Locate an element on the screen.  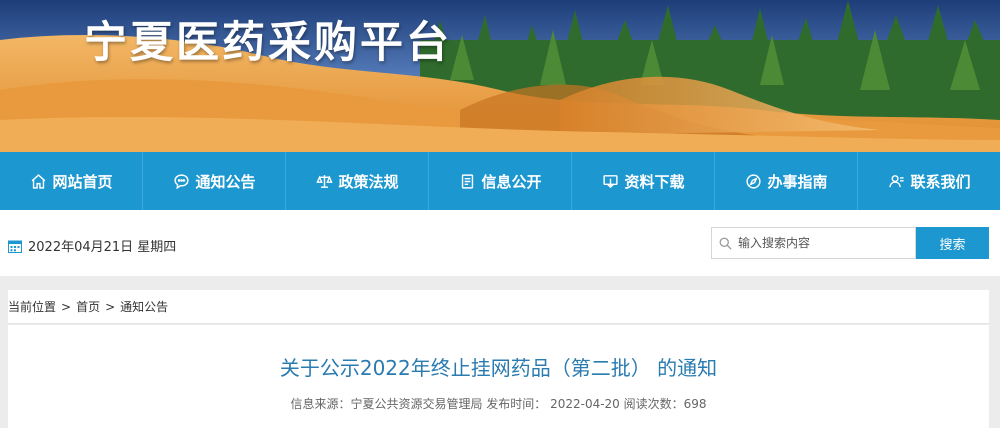
download-icon is located at coordinates (610, 181).